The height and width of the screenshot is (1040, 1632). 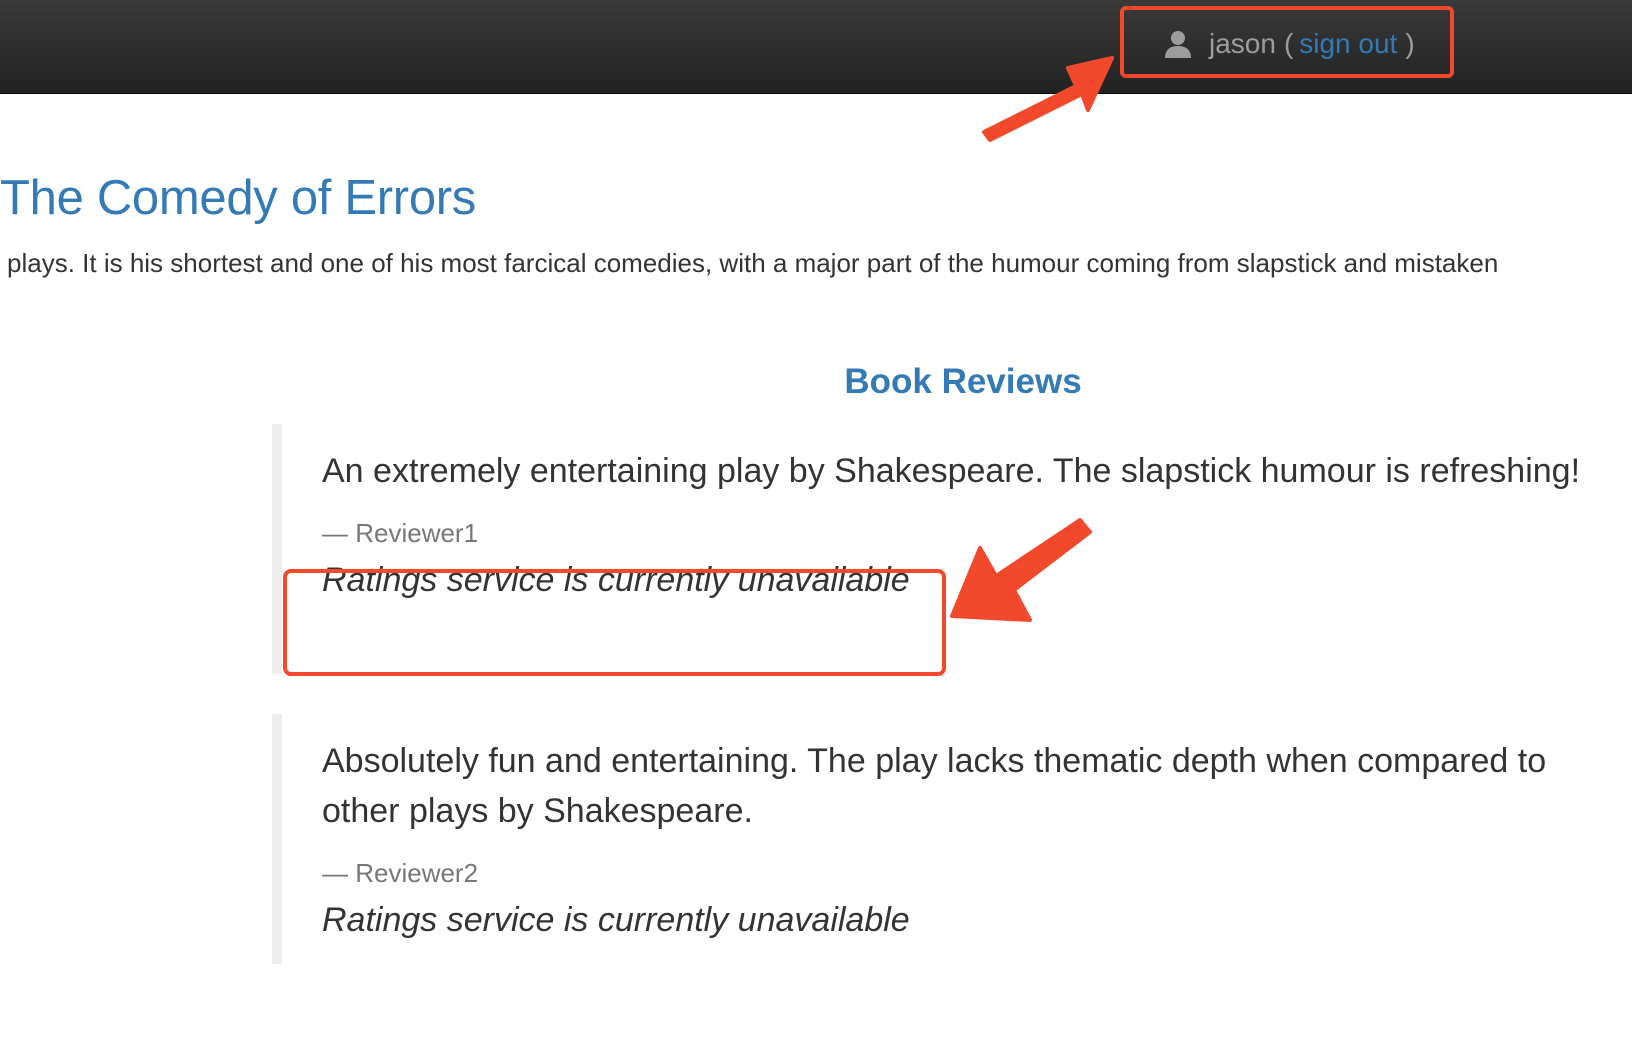 What do you see at coordinates (1287, 42) in the screenshot?
I see `annotation-highlight-user` at bounding box center [1287, 42].